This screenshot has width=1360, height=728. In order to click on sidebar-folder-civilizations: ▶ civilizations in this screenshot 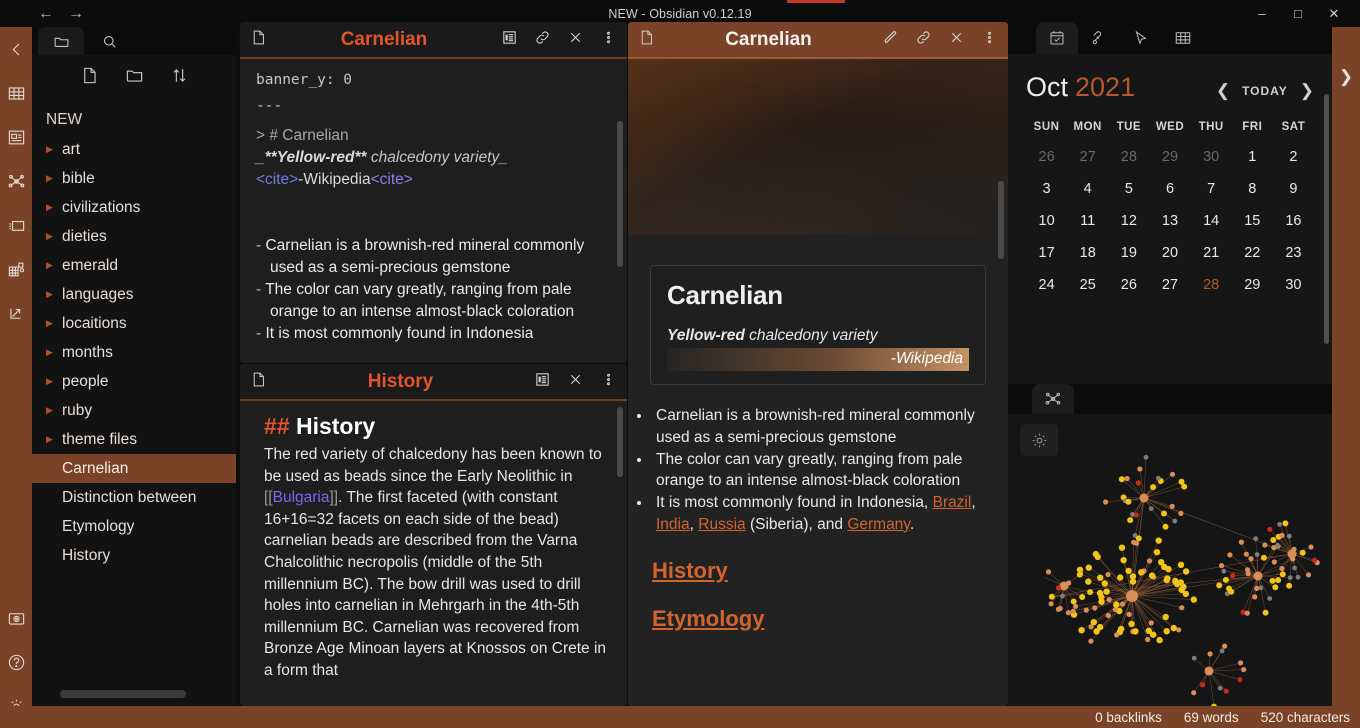, I will do `click(134, 207)`.